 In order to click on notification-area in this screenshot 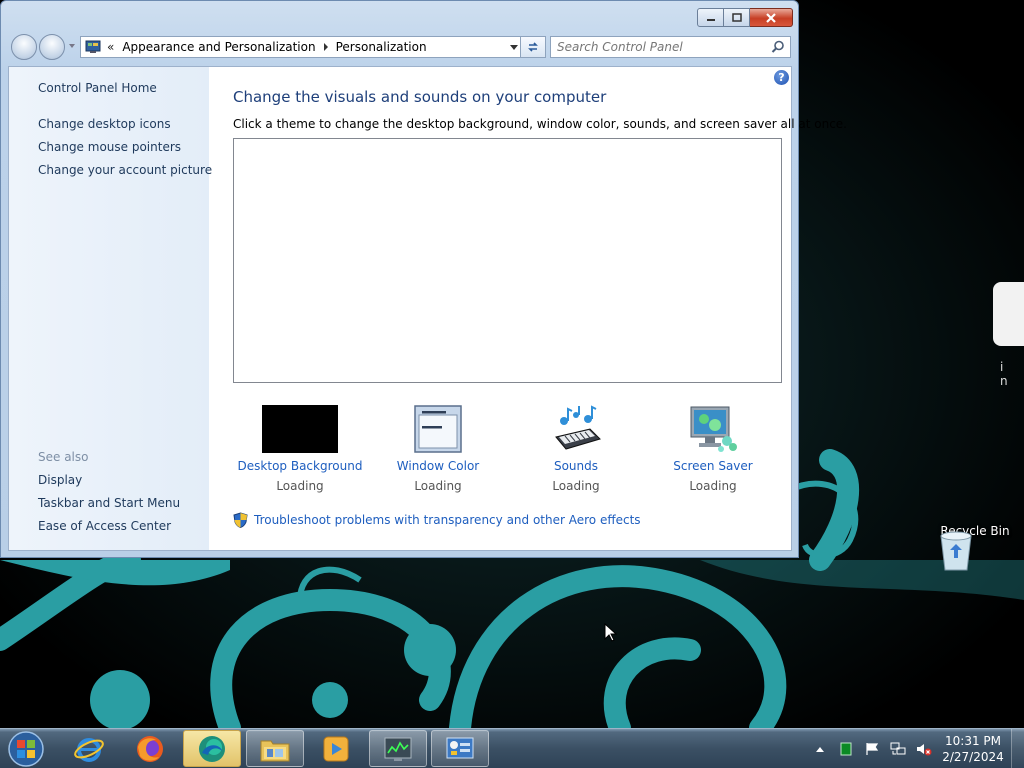, I will do `click(877, 748)`.